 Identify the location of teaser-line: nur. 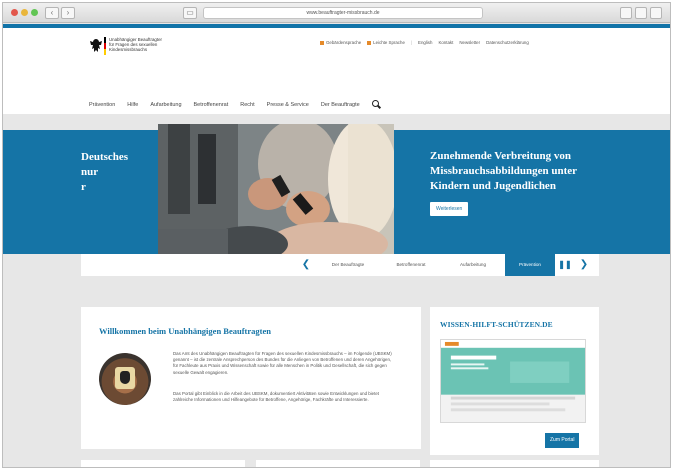
(90, 172).